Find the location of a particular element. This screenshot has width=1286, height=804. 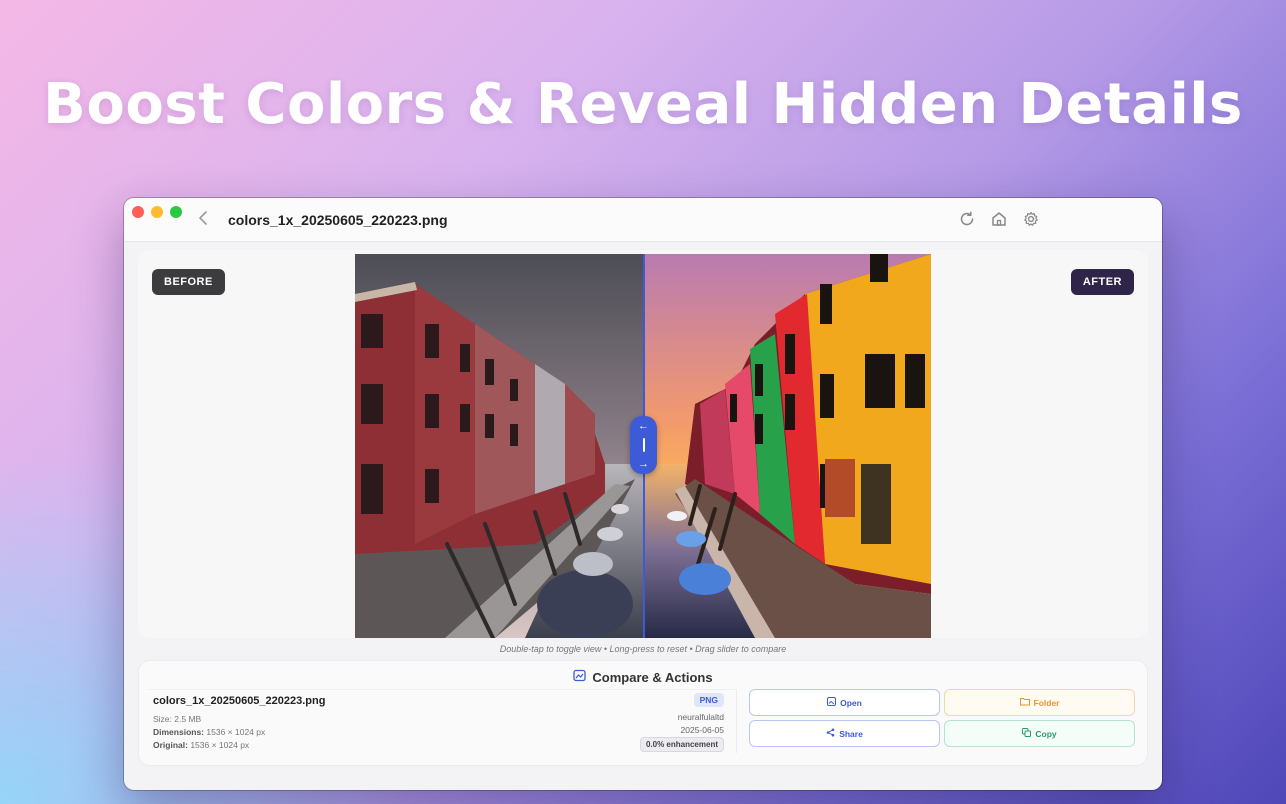

file-dimensions-value: 1536 × 1024 px is located at coordinates (236, 732).